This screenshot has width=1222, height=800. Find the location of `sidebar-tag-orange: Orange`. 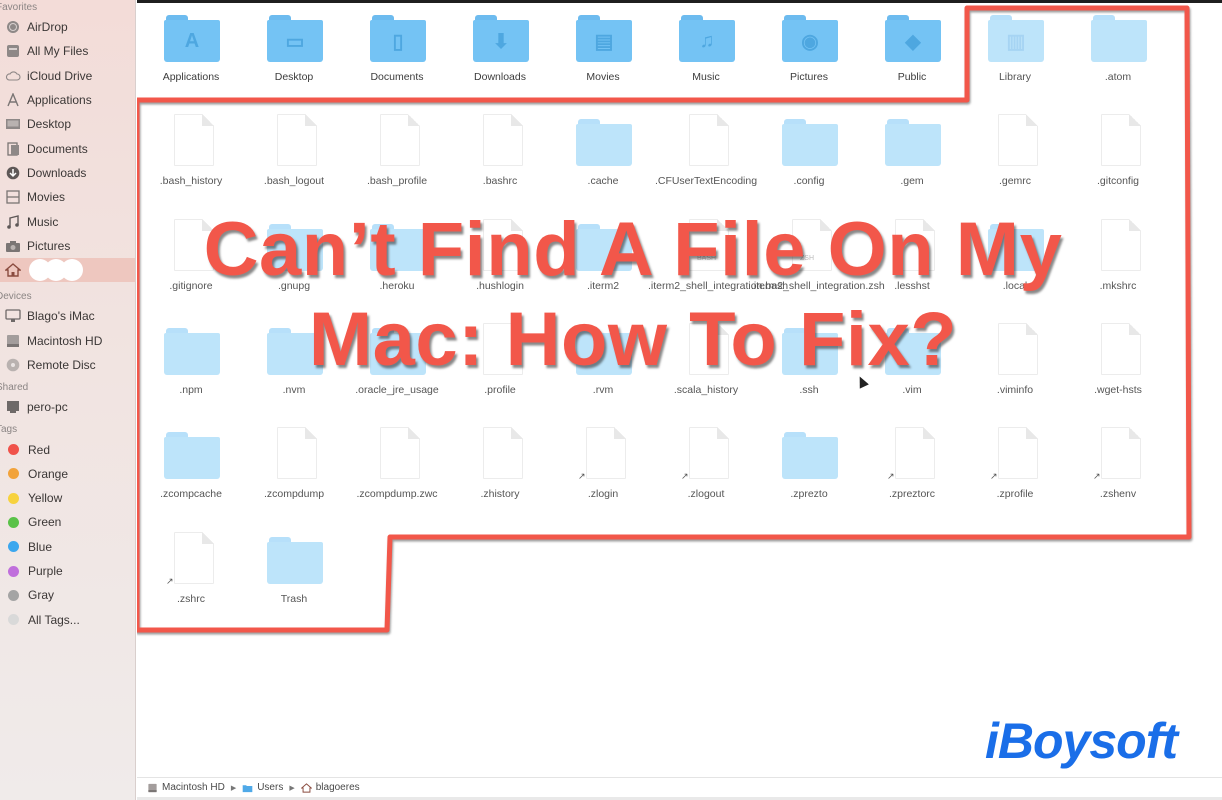

sidebar-tag-orange: Orange is located at coordinates (67, 474).